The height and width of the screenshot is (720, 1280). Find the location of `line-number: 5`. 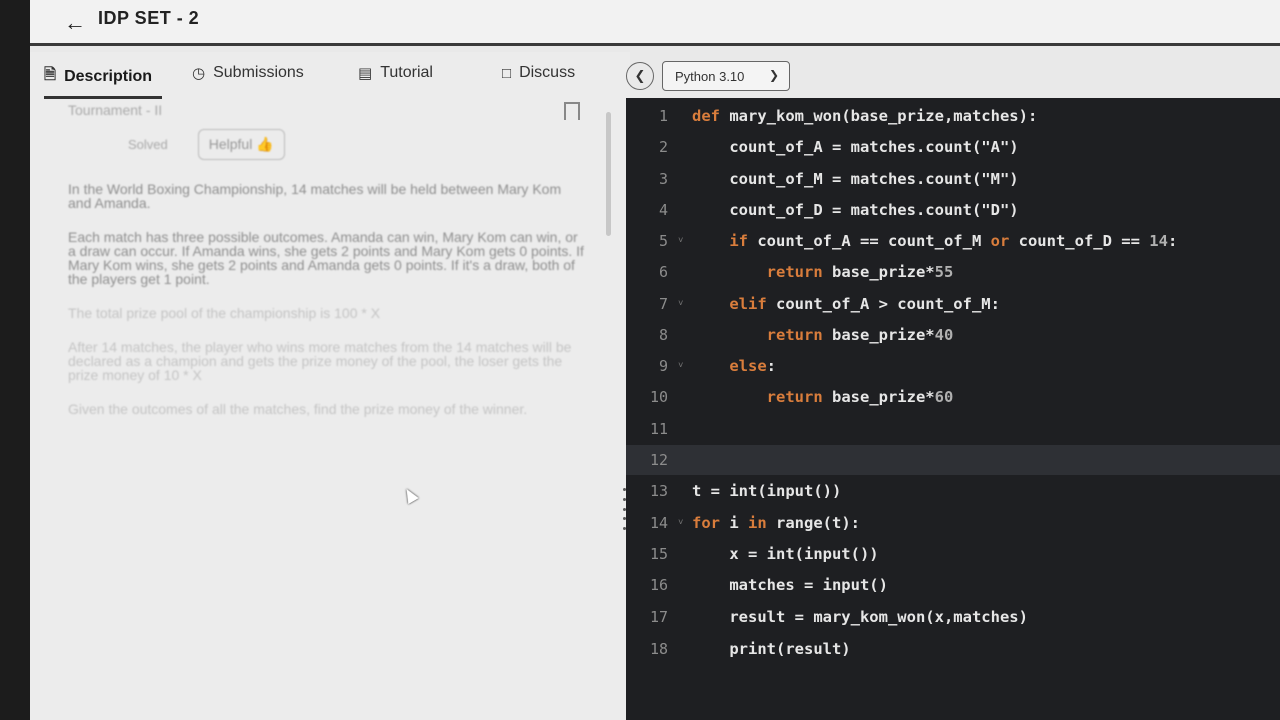

line-number: 5 is located at coordinates (663, 241).